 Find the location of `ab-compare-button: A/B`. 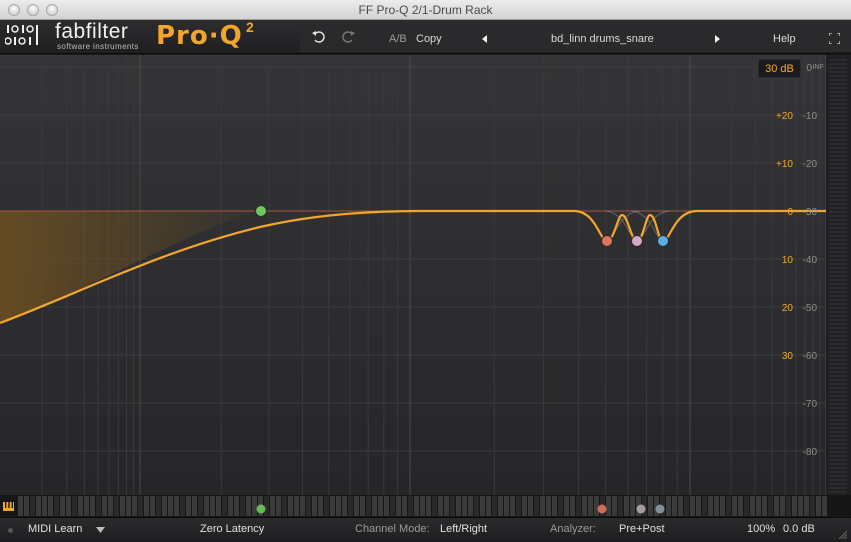

ab-compare-button: A/B is located at coordinates (398, 39).